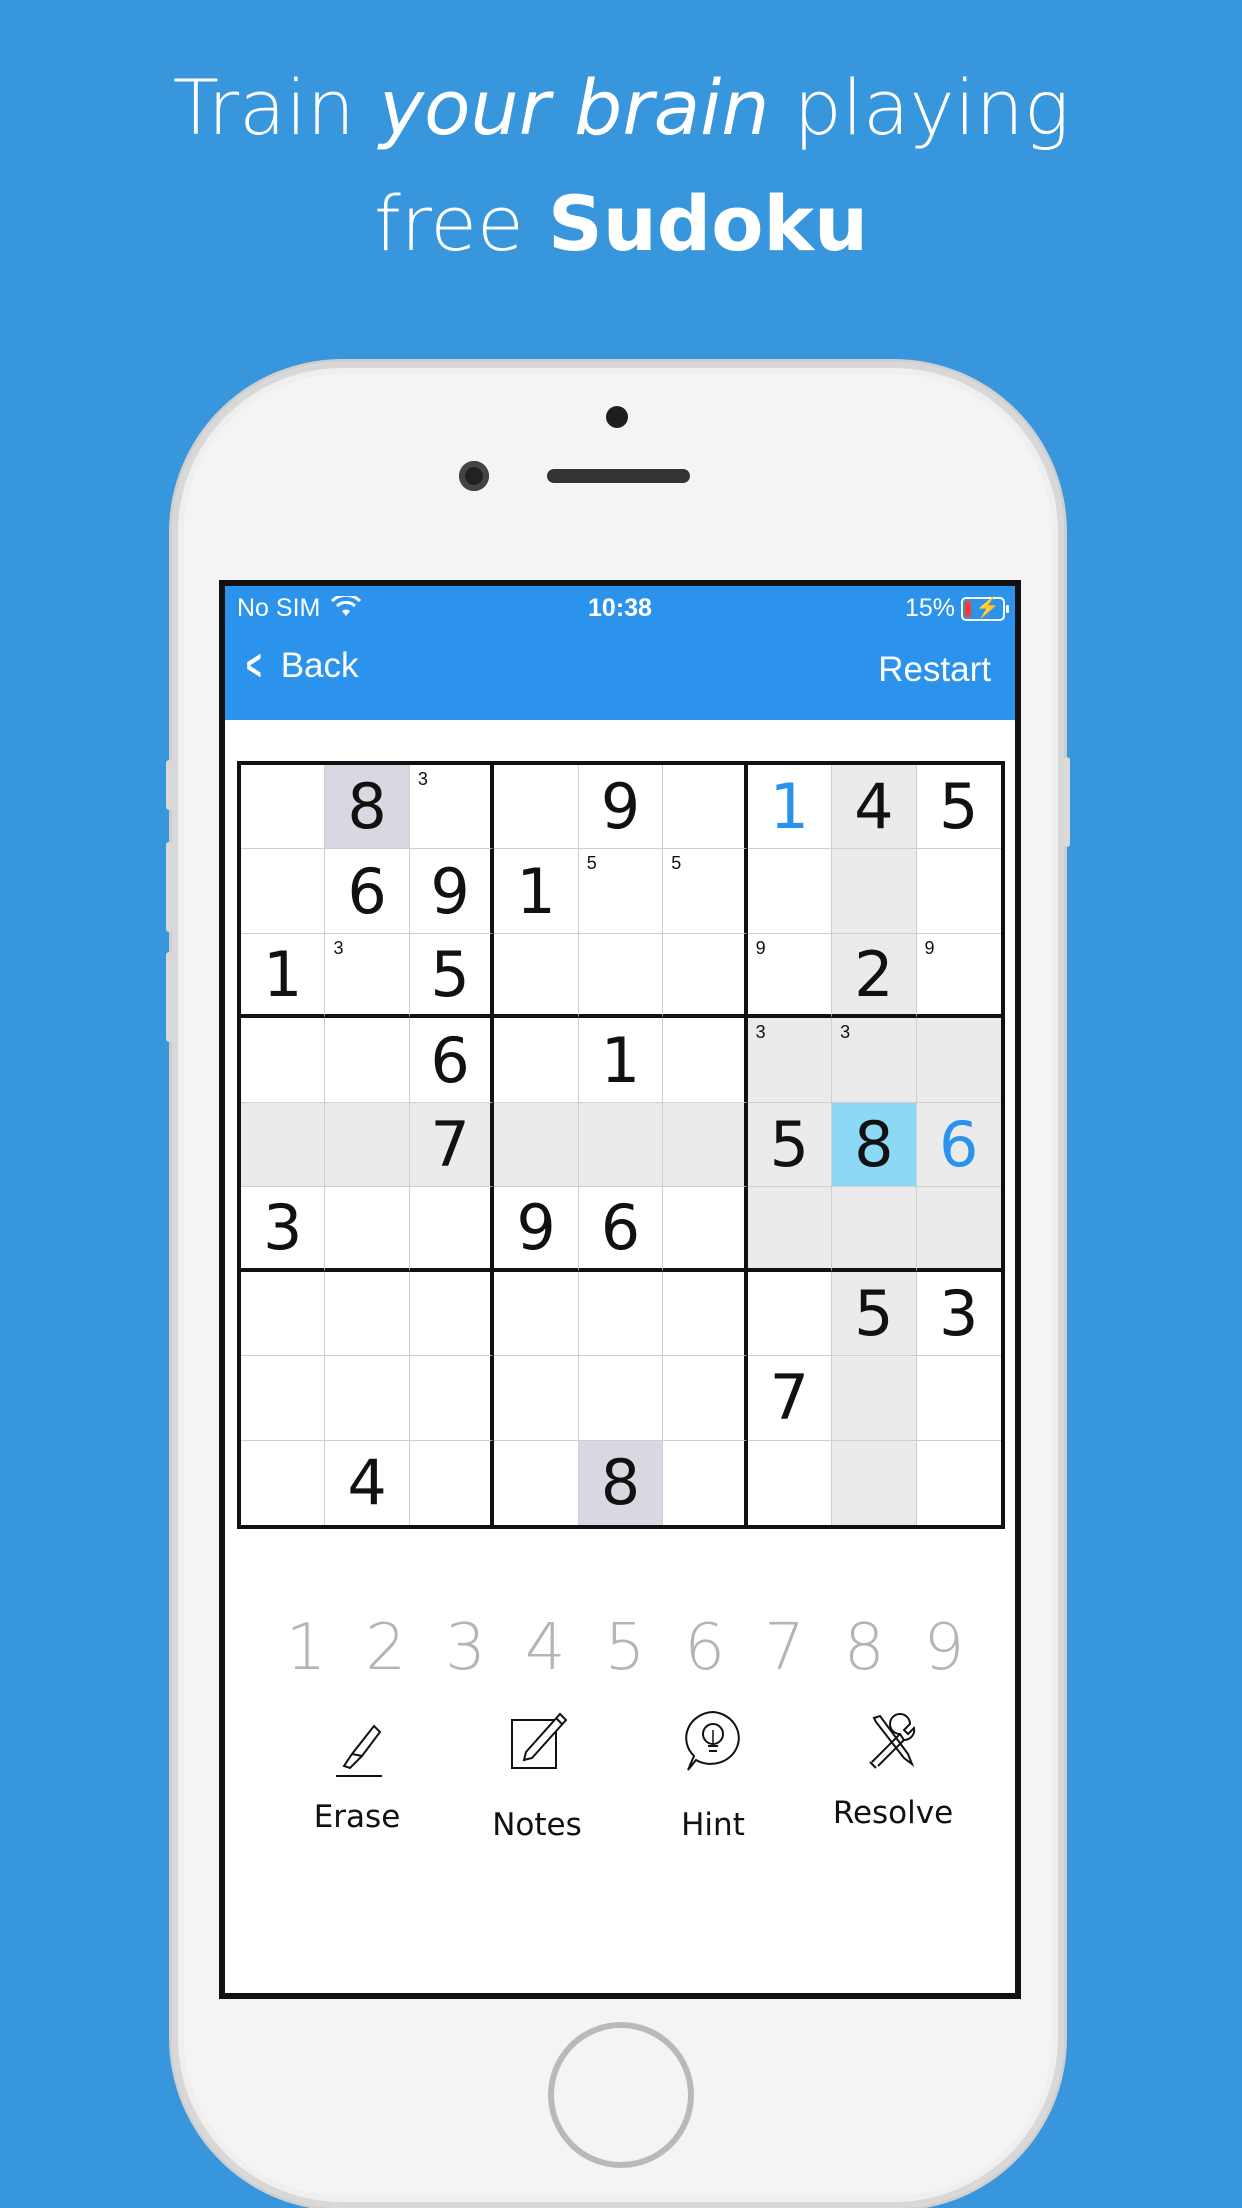 The image size is (1242, 2208). Describe the element at coordinates (621, 2095) in the screenshot. I see `home-button` at that location.